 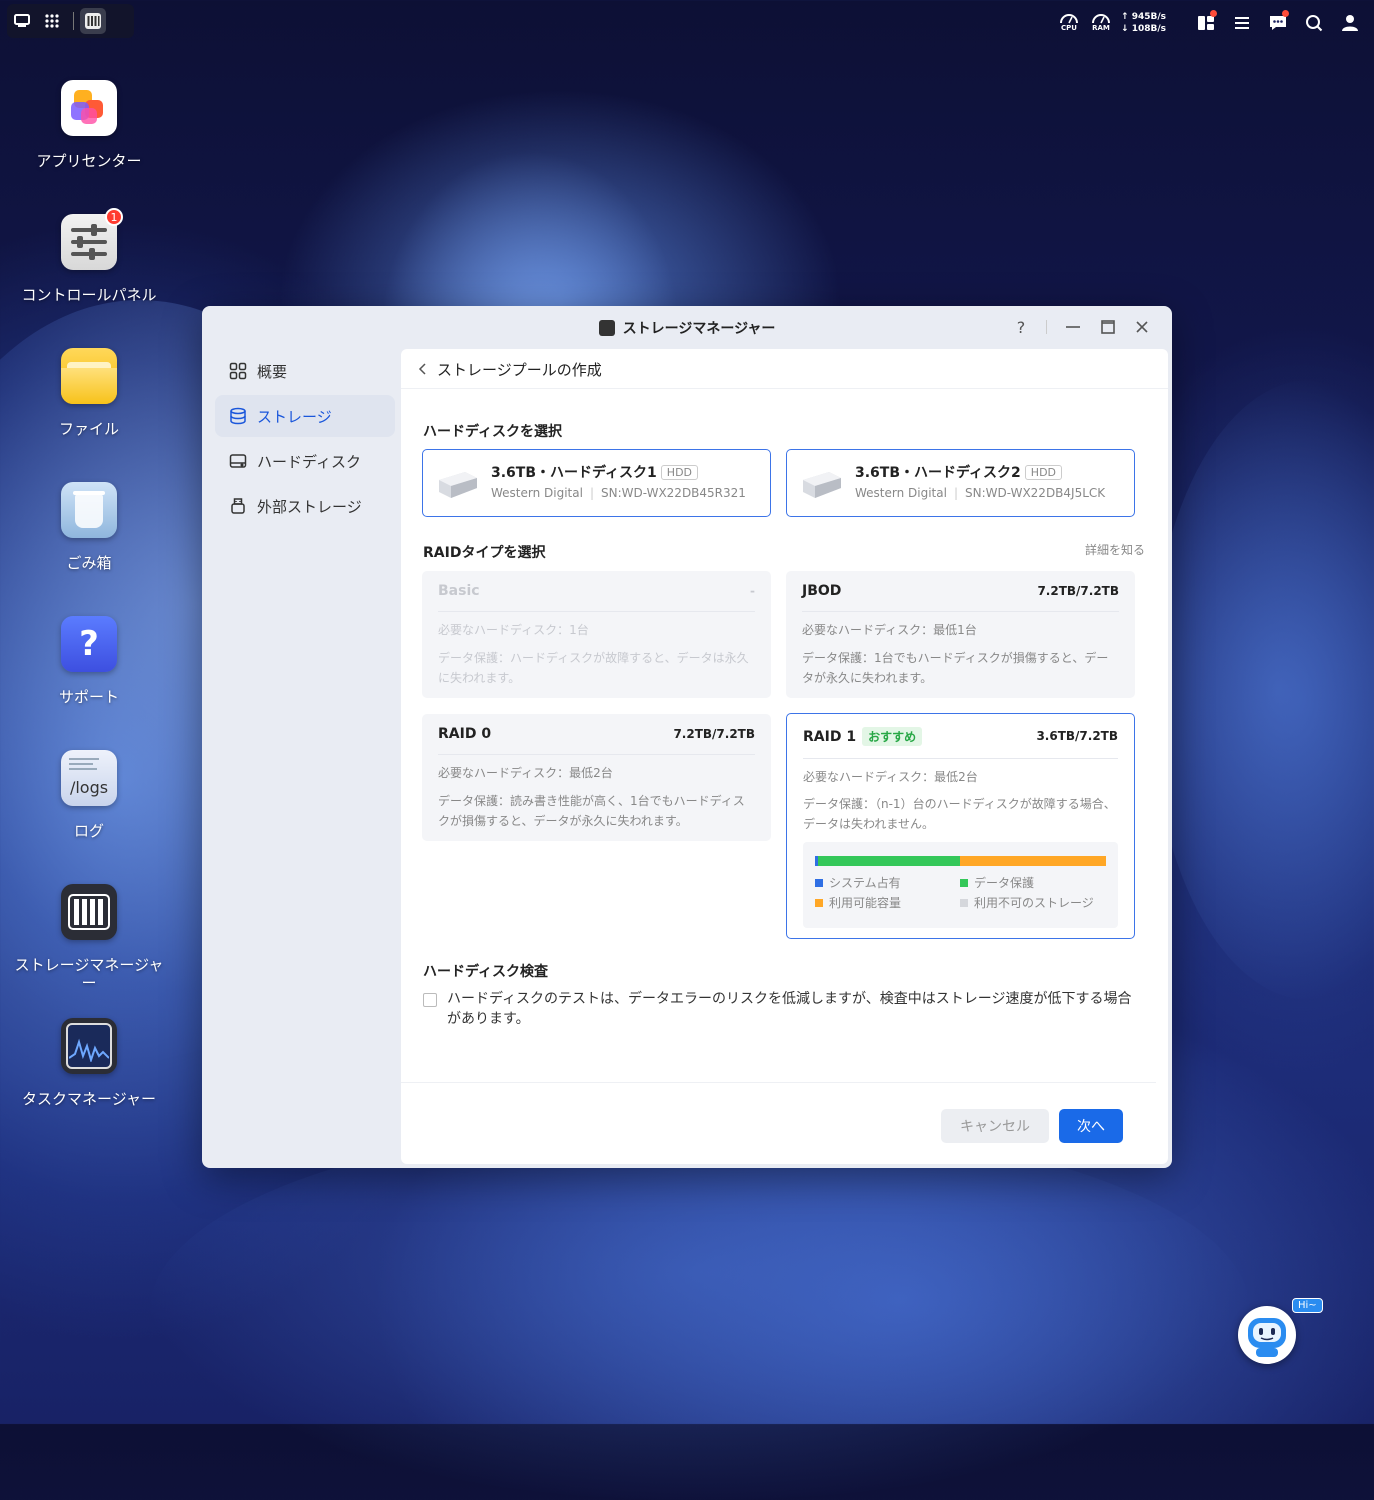 What do you see at coordinates (305, 371) in the screenshot?
I see `sidebar-item-overview: 概要` at bounding box center [305, 371].